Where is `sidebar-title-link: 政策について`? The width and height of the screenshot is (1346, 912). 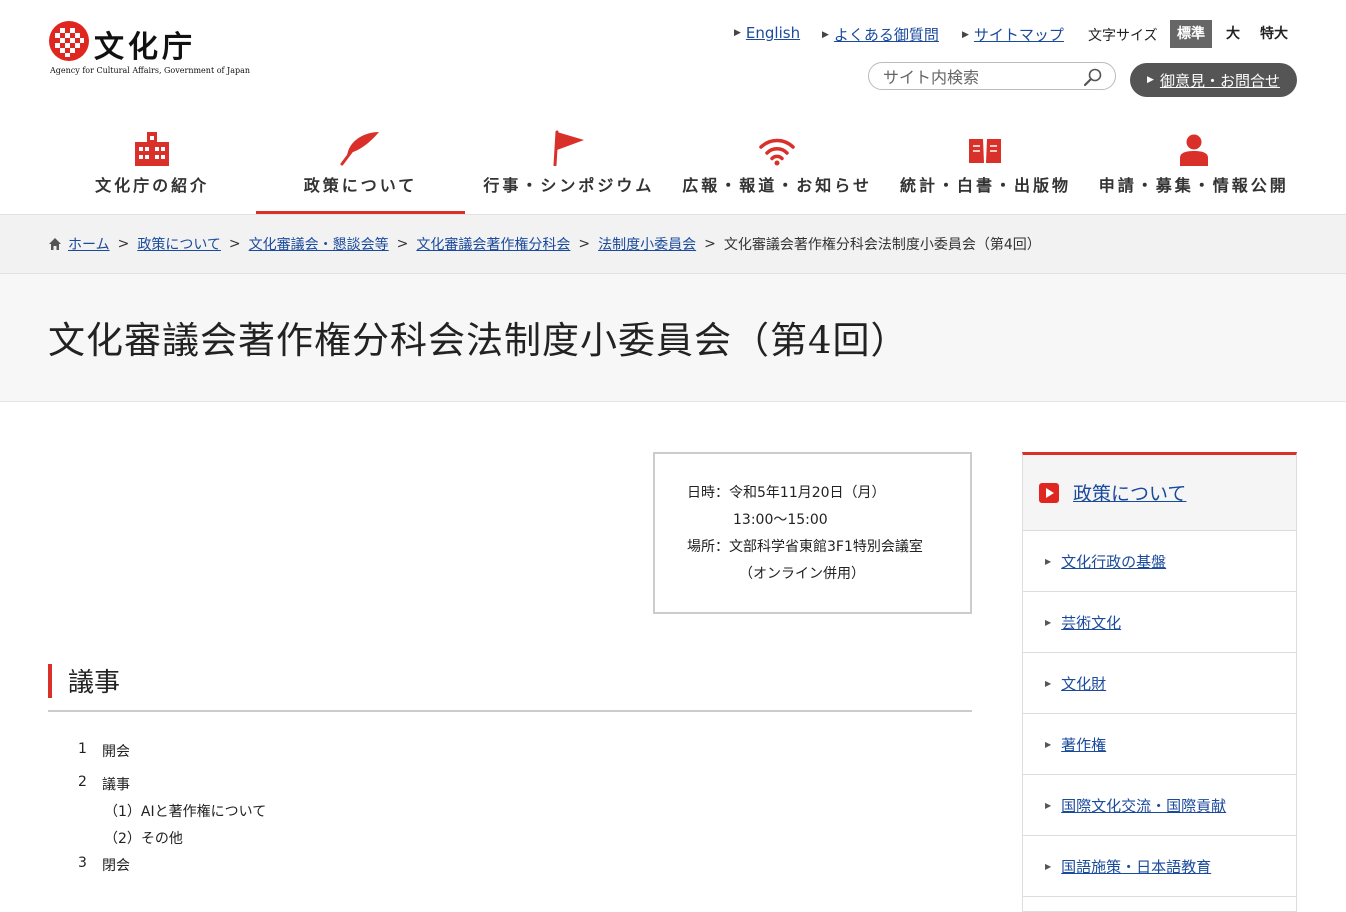
sidebar-title-link: 政策について is located at coordinates (1129, 492).